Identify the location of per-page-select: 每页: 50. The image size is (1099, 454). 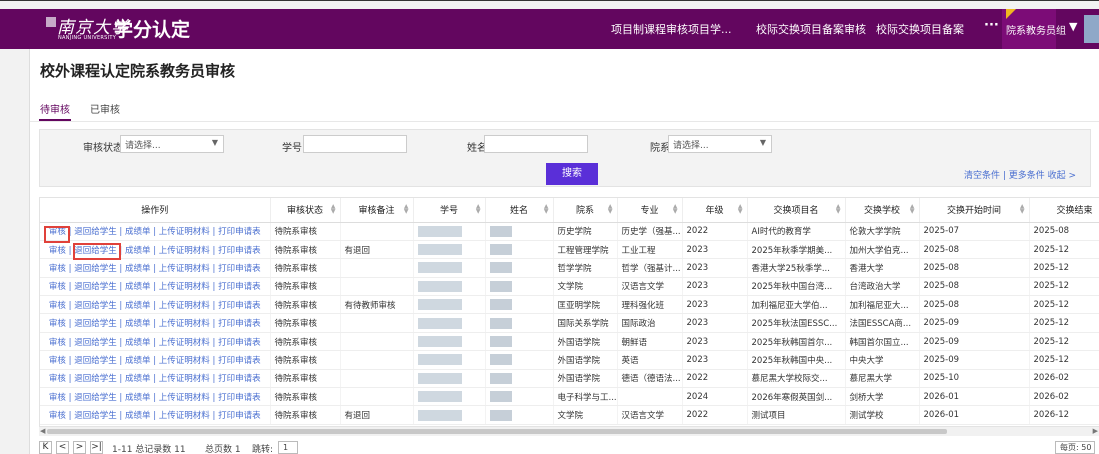
(1075, 447).